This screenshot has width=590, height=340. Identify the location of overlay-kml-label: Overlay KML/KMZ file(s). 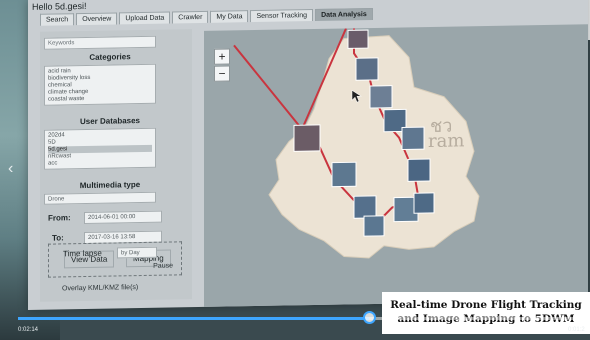
(100, 288).